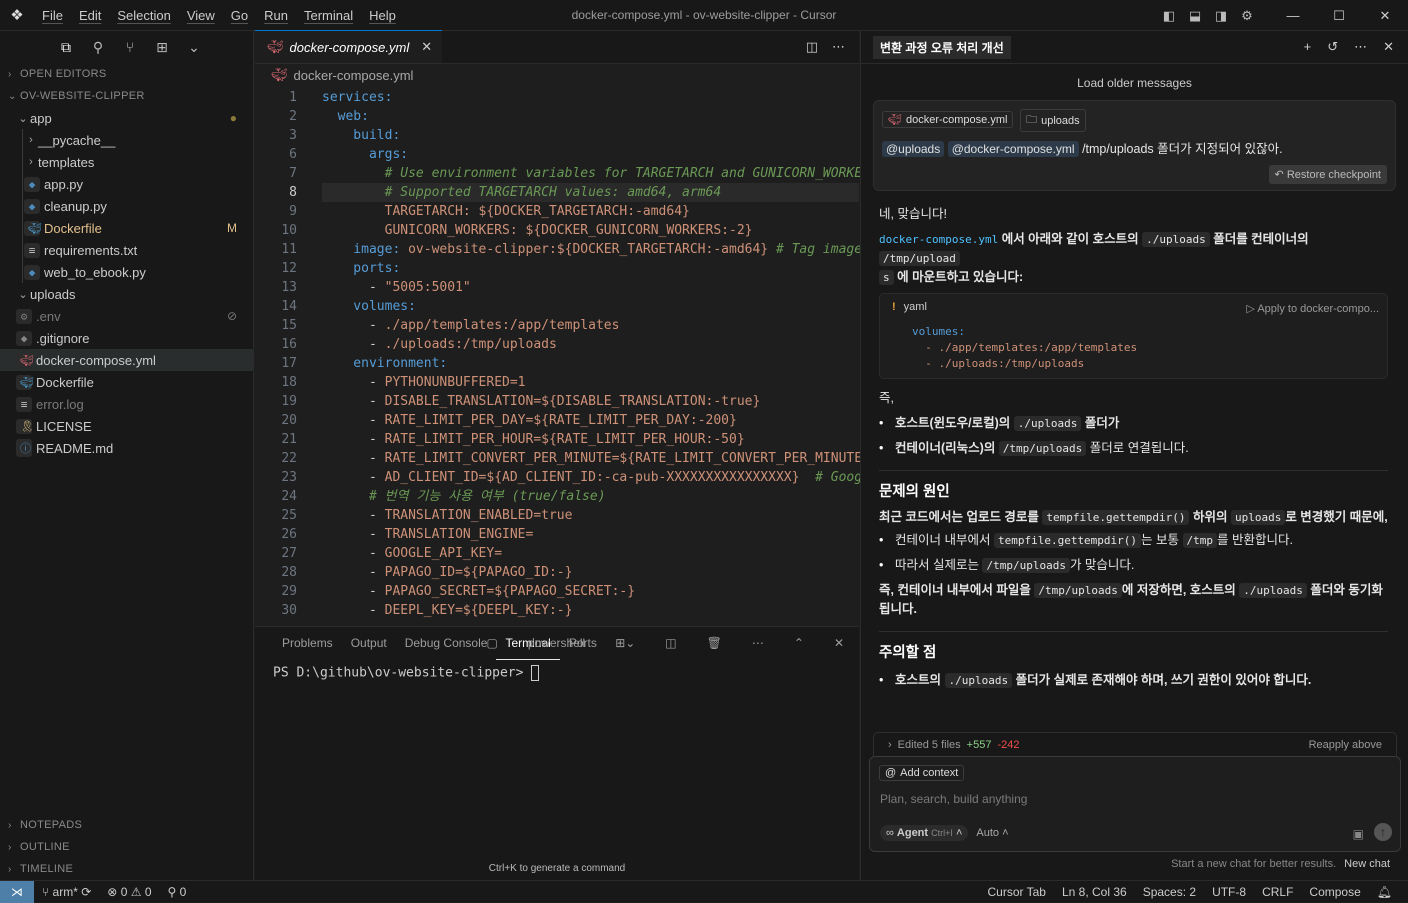 The width and height of the screenshot is (1408, 903). What do you see at coordinates (625, 643) in the screenshot?
I see `new-terminal-icon: ⊞⌄` at bounding box center [625, 643].